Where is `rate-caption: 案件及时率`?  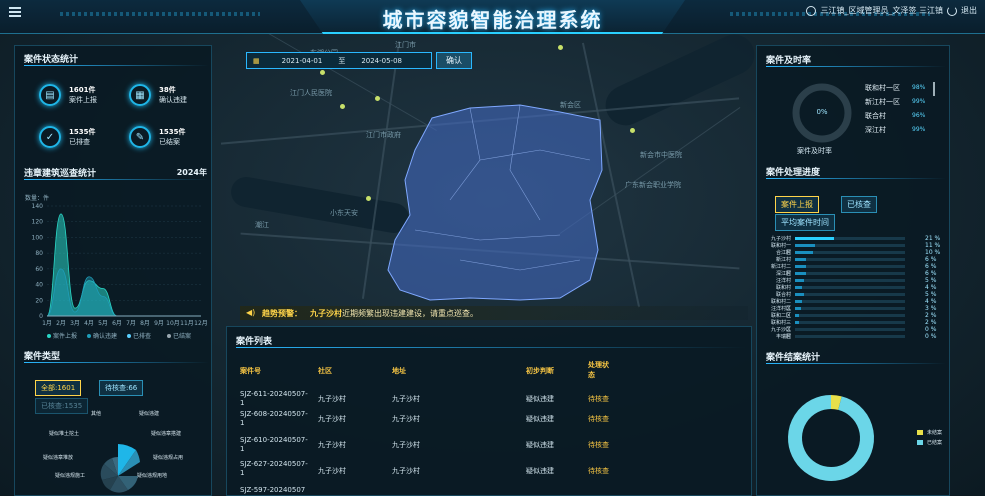 rate-caption: 案件及时率 is located at coordinates (814, 151).